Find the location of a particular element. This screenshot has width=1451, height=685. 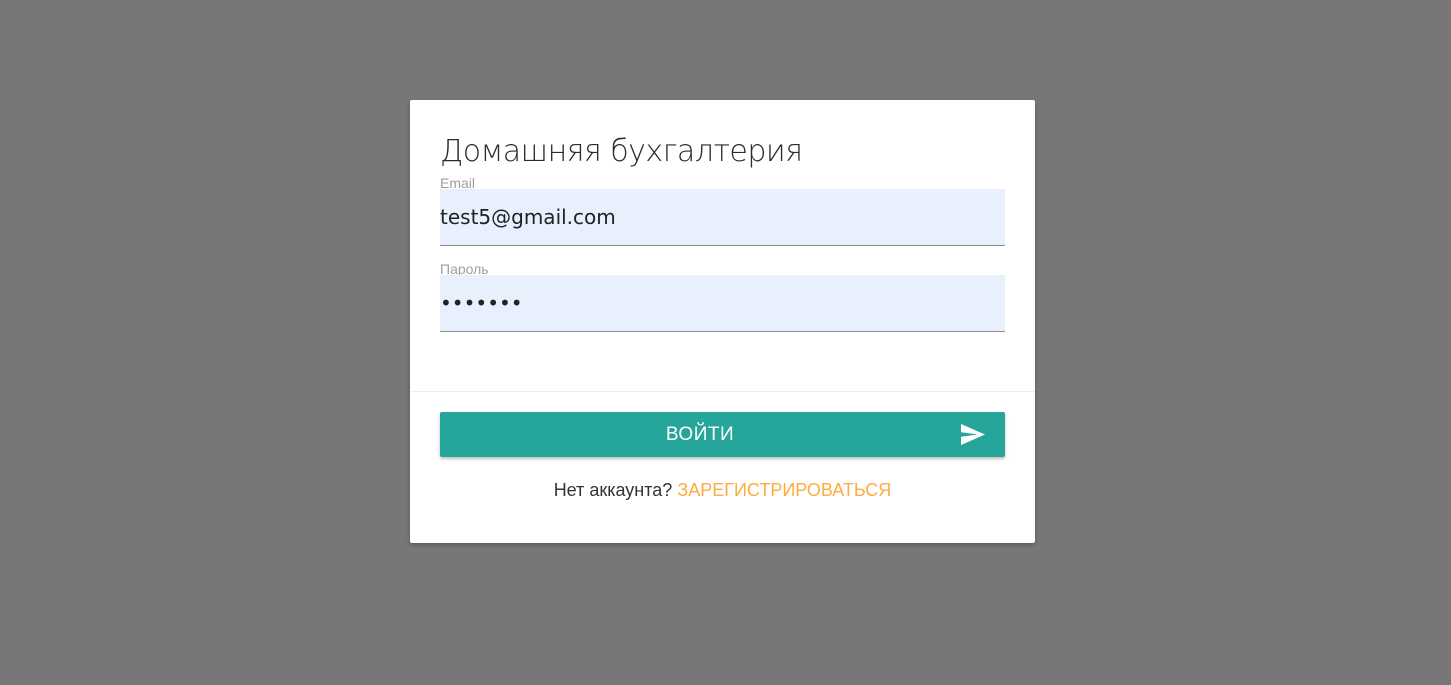

register-link: ЗАРЕГИСТРИРОВАТЬСЯ is located at coordinates (784, 490).